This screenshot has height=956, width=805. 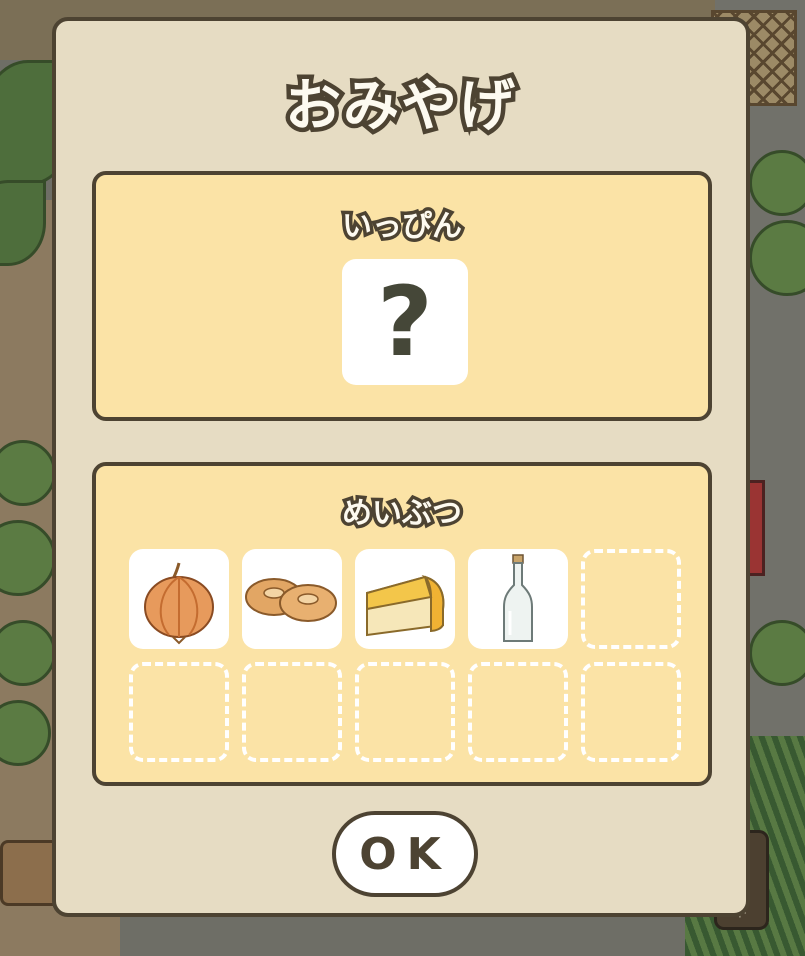 I want to click on meibutsu-slot-onion, so click(x=179, y=599).